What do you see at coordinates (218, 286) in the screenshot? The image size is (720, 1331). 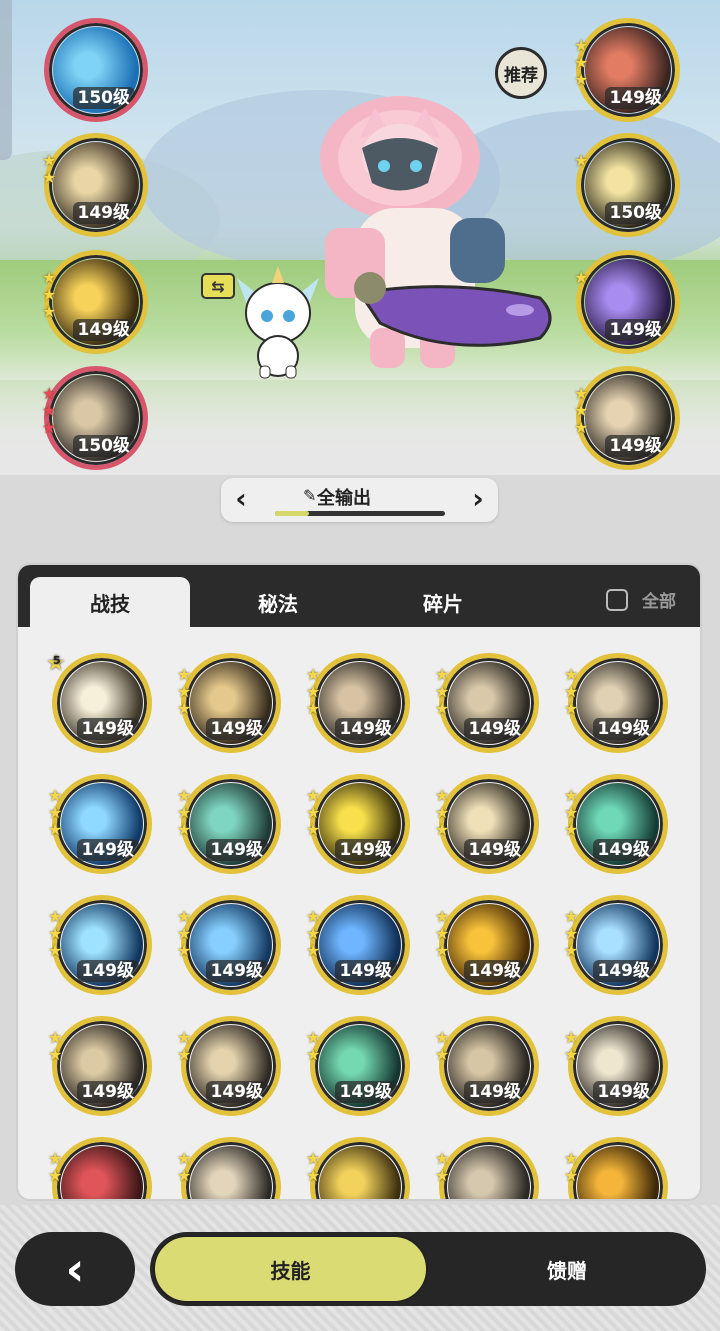 I see `swap-pet-button: ⇆` at bounding box center [218, 286].